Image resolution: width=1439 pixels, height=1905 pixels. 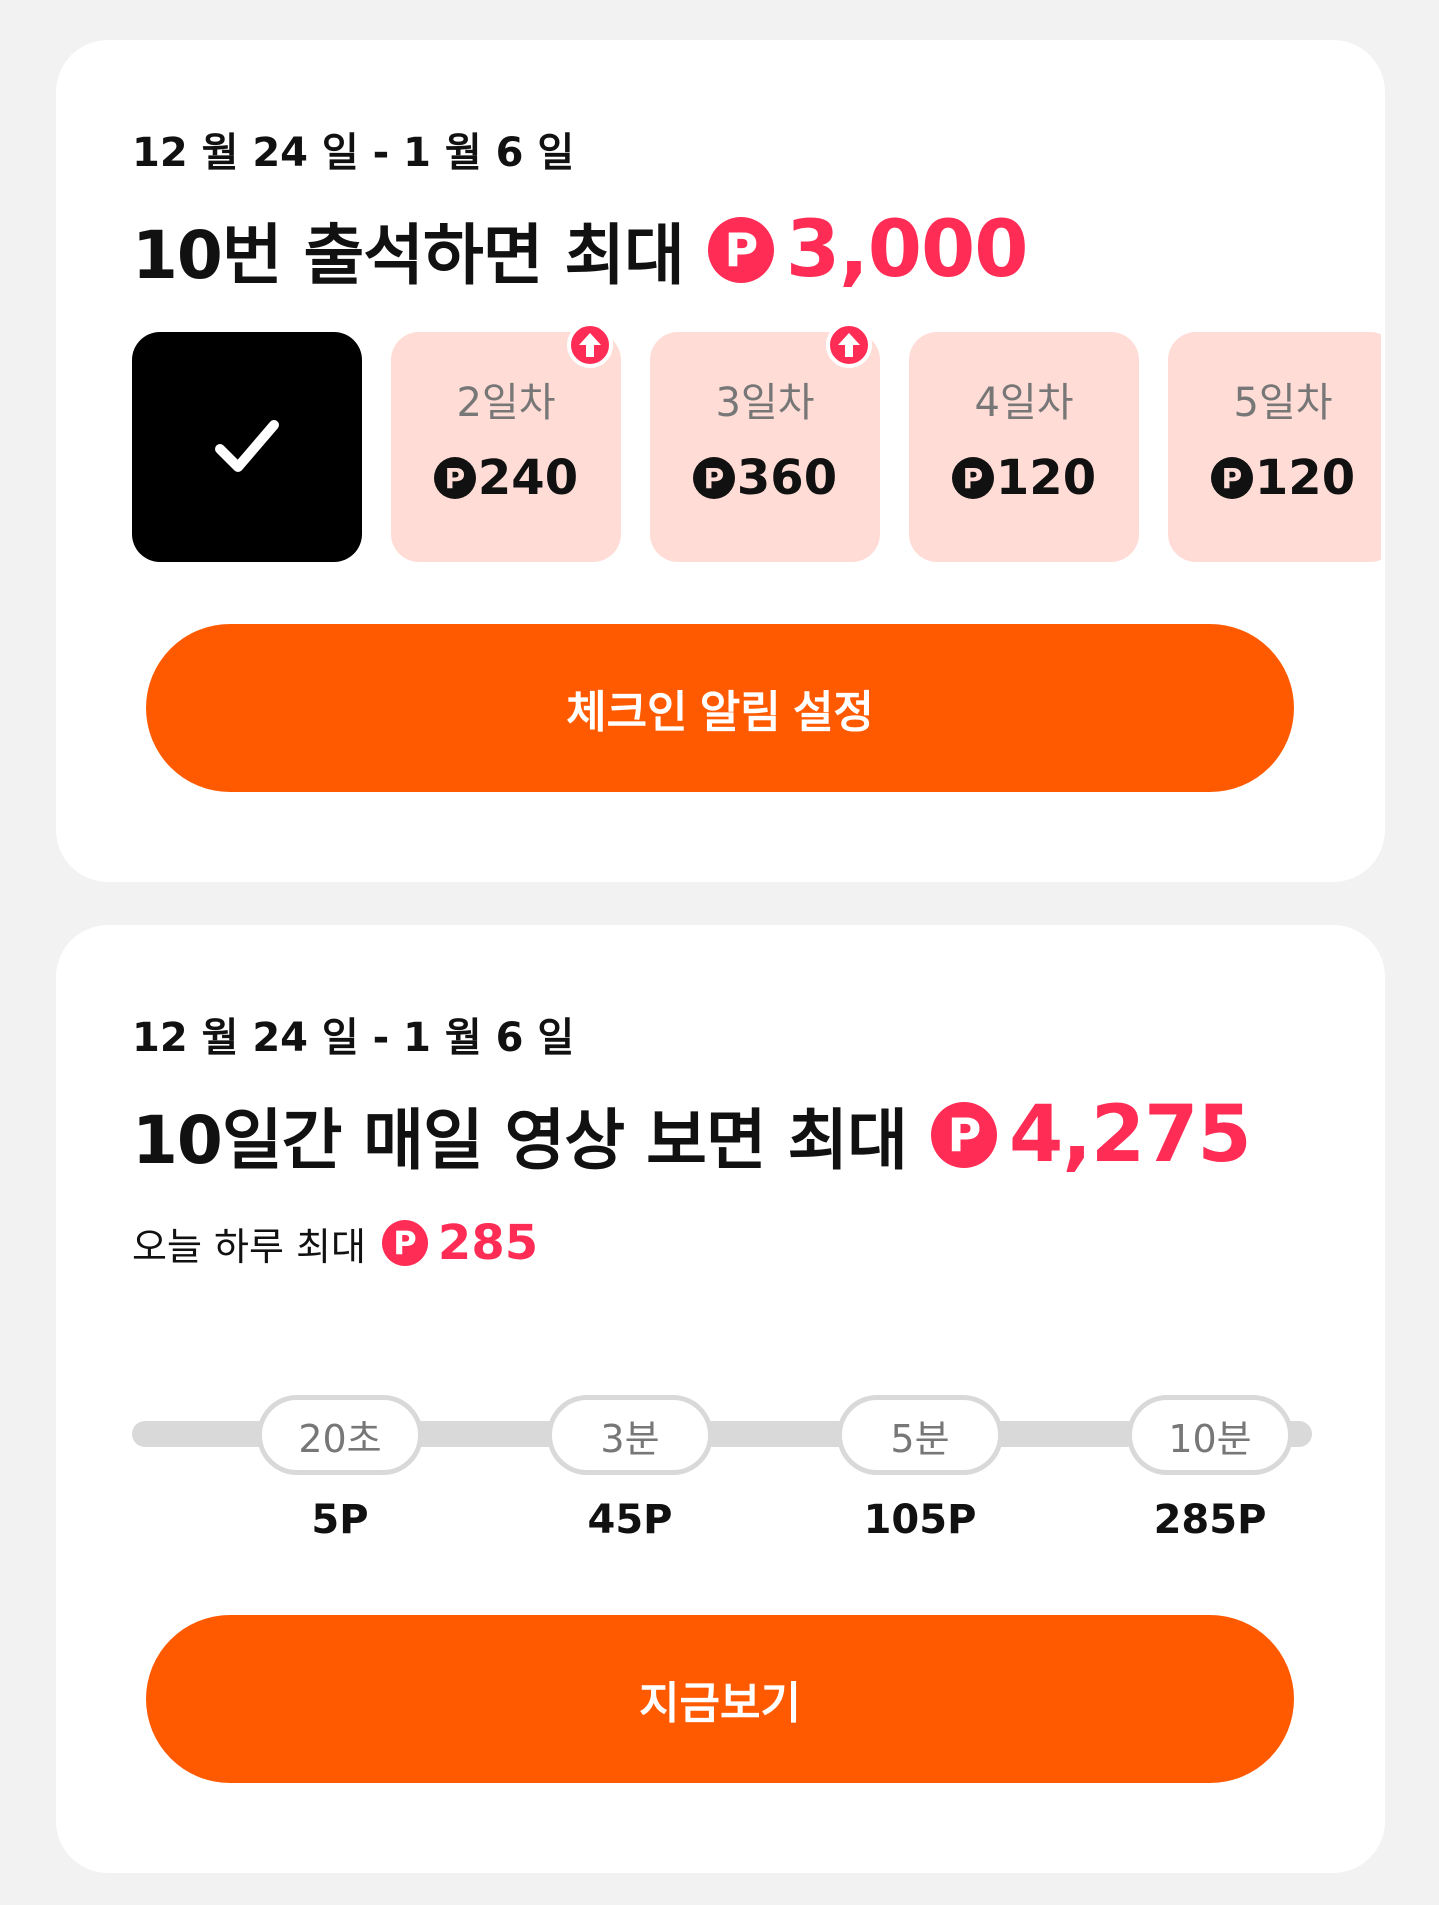 I want to click on attendance-headline: 10번 출석하면 최대 P 3,000, so click(x=580, y=250).